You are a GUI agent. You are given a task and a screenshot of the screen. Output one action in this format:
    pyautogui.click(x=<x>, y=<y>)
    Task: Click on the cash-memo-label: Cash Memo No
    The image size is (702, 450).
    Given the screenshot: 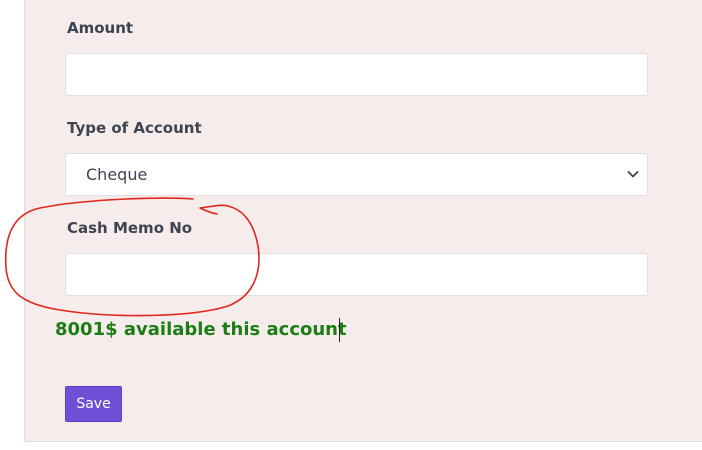 What is the action you would take?
    pyautogui.click(x=130, y=228)
    